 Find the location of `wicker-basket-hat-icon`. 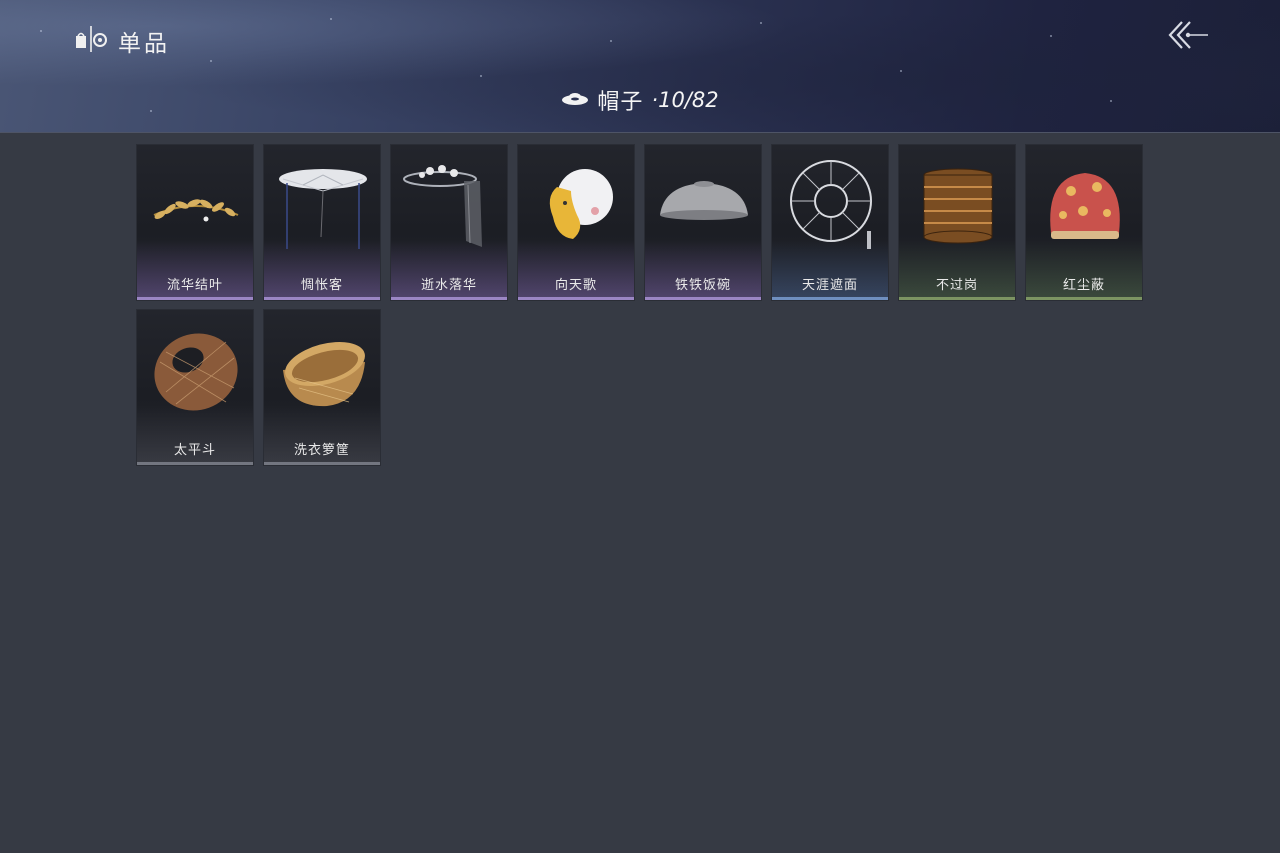

wicker-basket-hat-icon is located at coordinates (324, 374).